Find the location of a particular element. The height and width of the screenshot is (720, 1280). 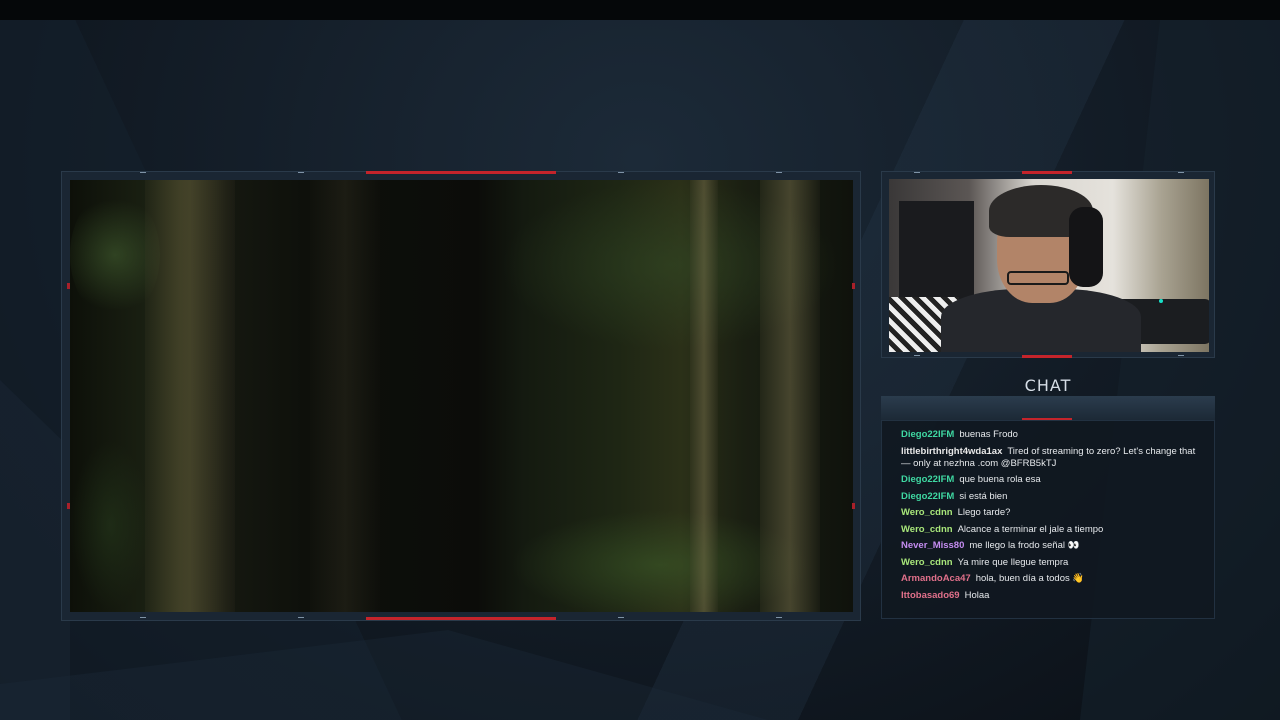

frame-accent-top is located at coordinates (461, 172).